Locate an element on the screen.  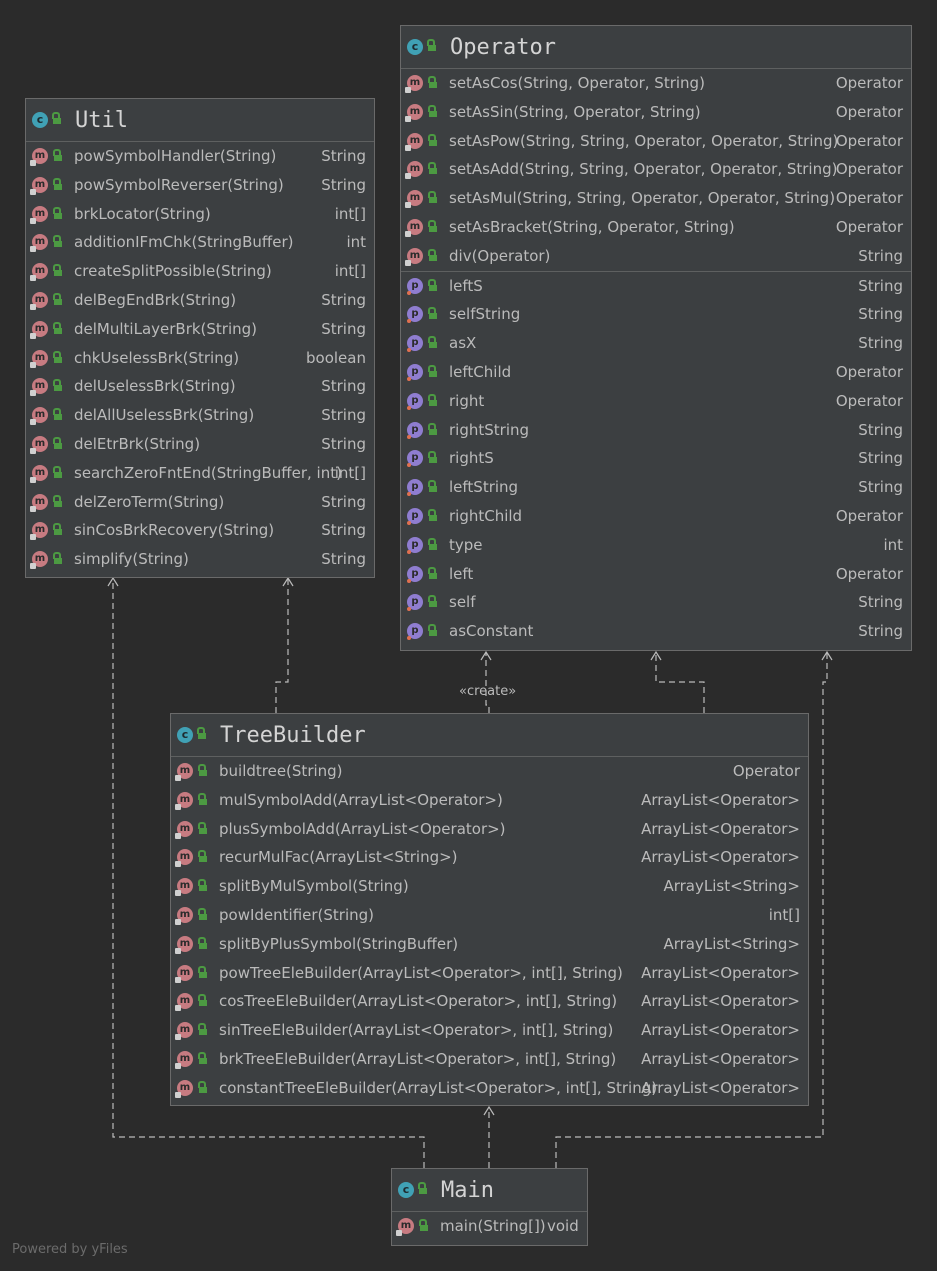
method-row: m additionIFmChk(StringBuffer) int is located at coordinates (200, 242).